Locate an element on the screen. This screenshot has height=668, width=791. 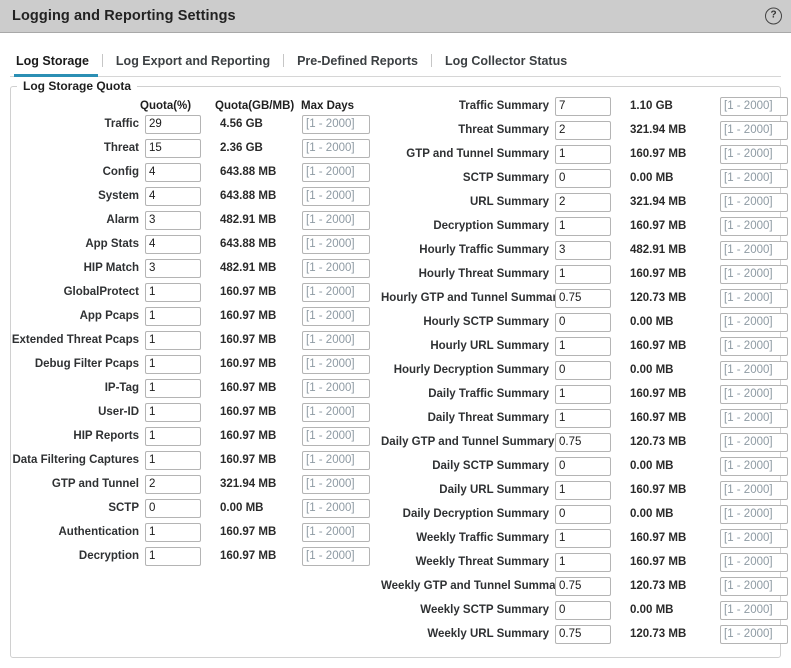
tab-log-export-and-reporting: Log Export and Reporting is located at coordinates (193, 65).